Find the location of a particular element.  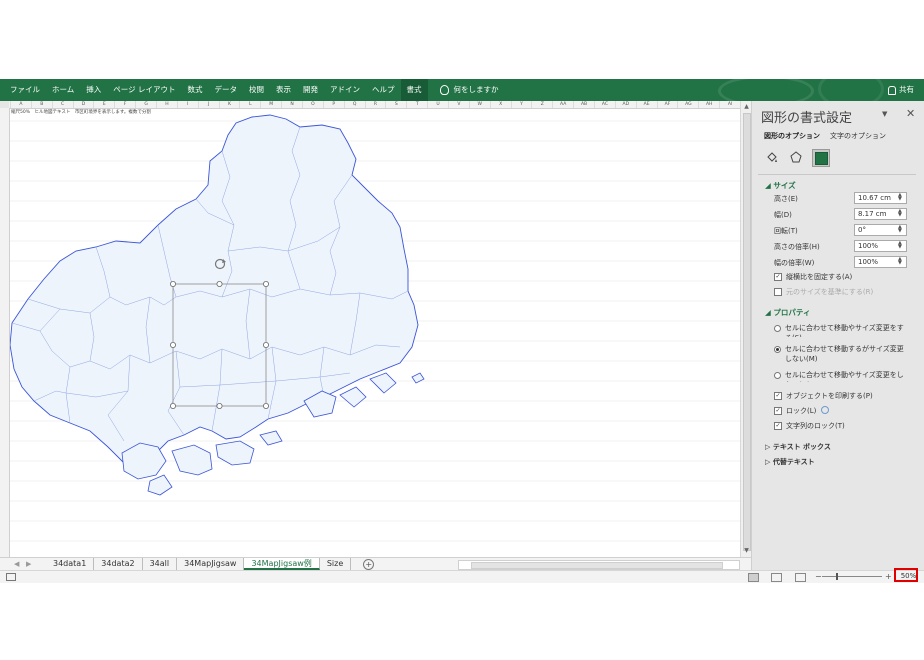

row-headers is located at coordinates (5, 332).